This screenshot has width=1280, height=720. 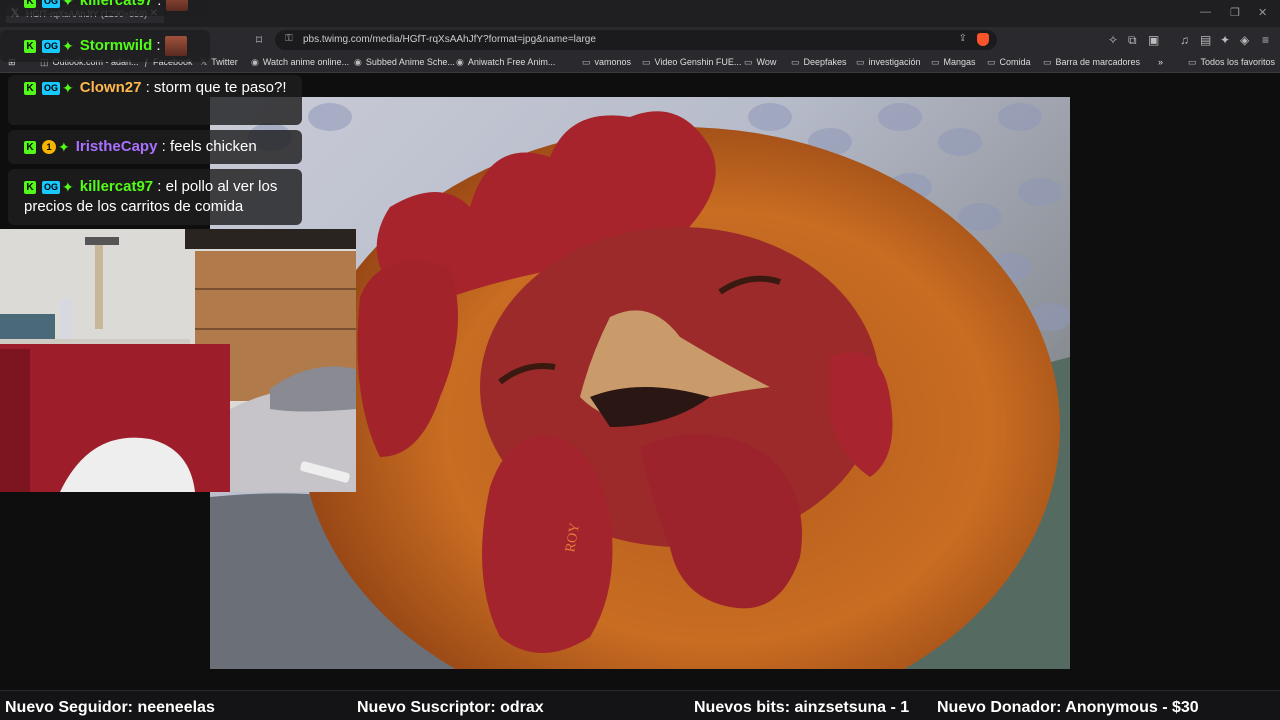 What do you see at coordinates (894, 62) in the screenshot?
I see `bookmark-label: investigación` at bounding box center [894, 62].